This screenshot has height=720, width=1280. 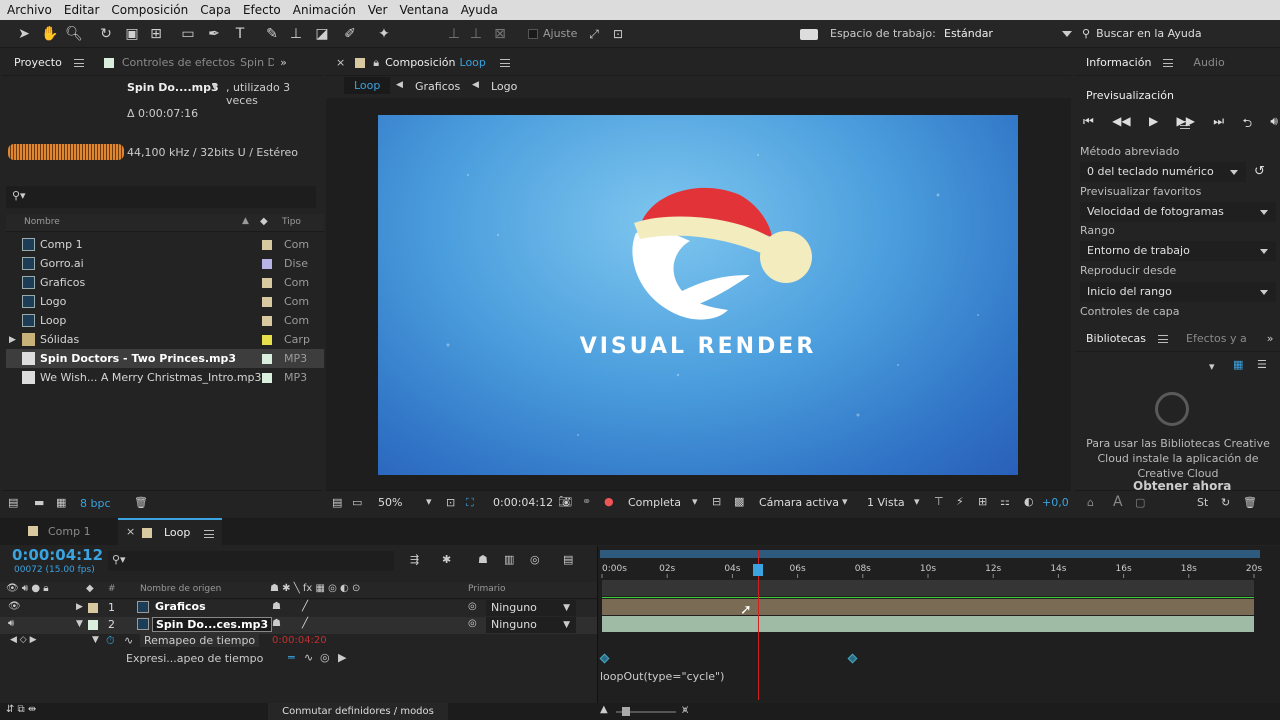 What do you see at coordinates (1247, 124) in the screenshot?
I see `loop-icon: ⮌` at bounding box center [1247, 124].